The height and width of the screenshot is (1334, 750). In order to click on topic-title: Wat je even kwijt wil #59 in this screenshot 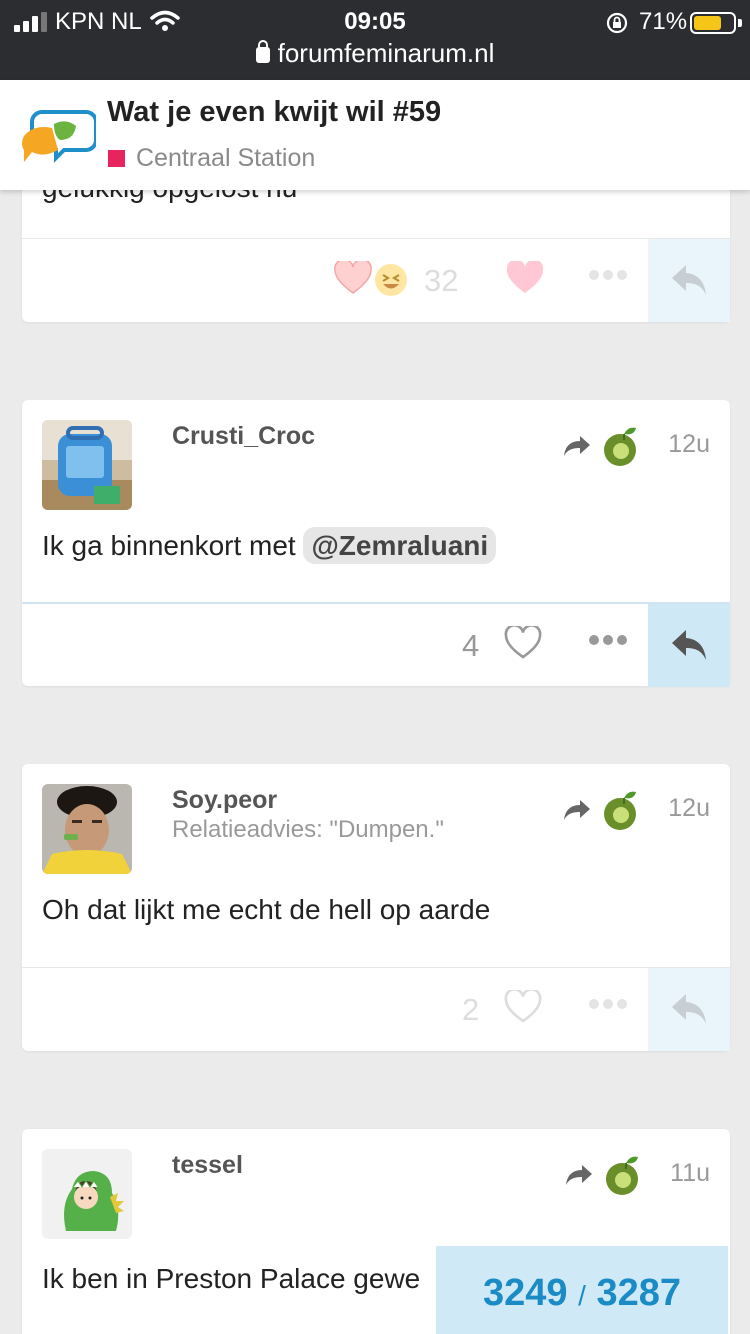, I will do `click(274, 112)`.